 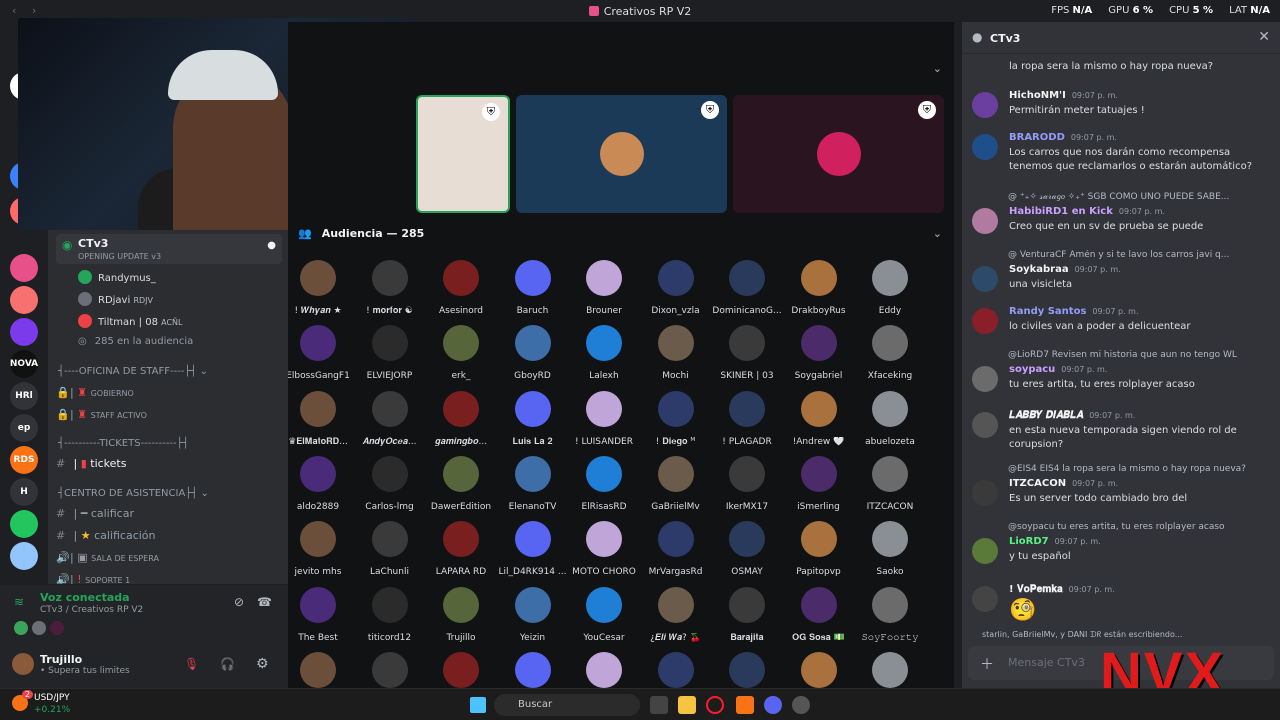 I want to click on audience-member: Carlos-lmg, so click(x=390, y=483).